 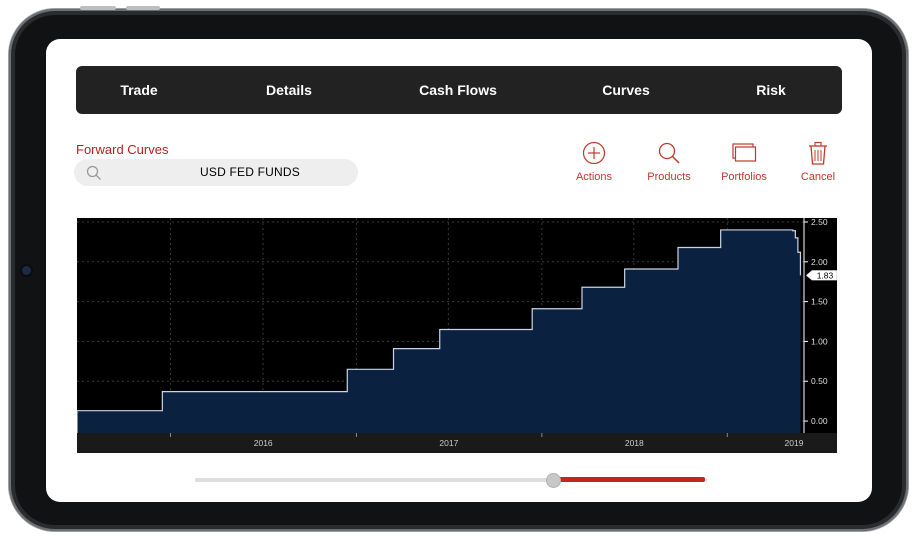 I want to click on tab-trade: Trade, so click(x=138, y=90).